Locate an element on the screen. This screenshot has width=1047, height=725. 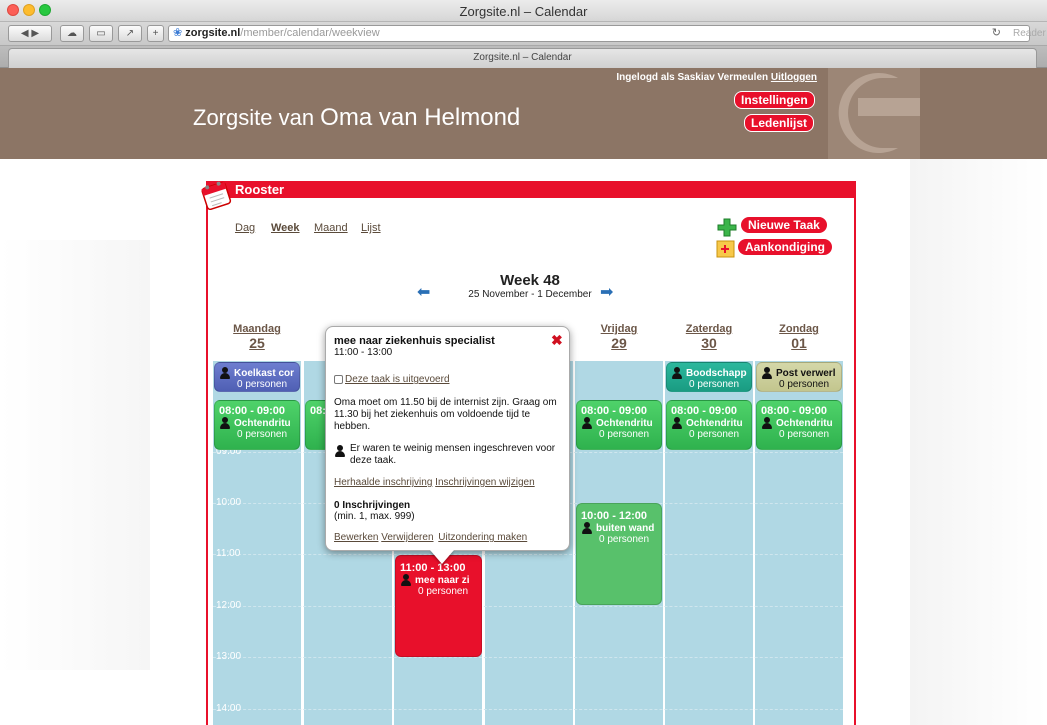
view-day-link: Dag is located at coordinates (245, 228).